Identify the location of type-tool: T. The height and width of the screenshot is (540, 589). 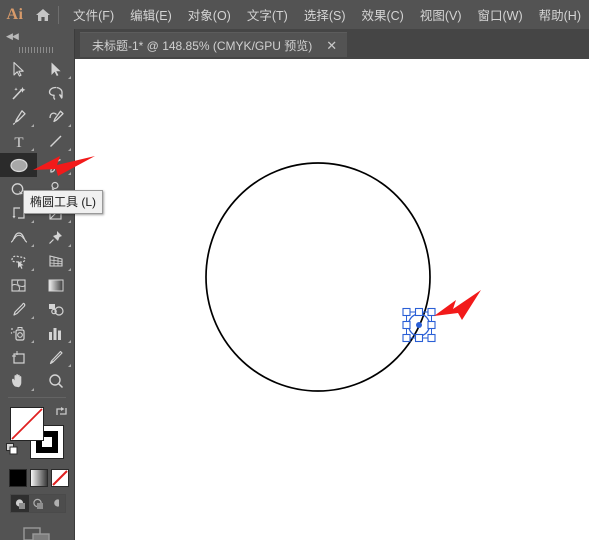
(18, 141).